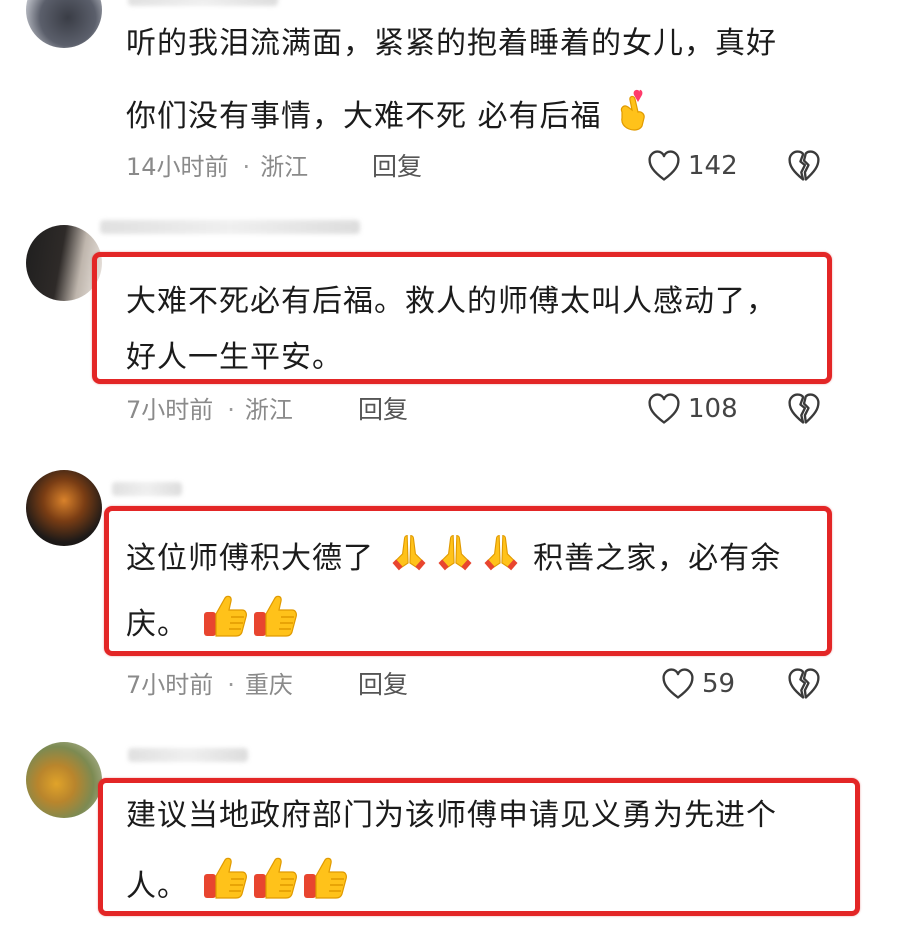 This screenshot has width=924, height=926. I want to click on comment-text-line: 大难不死必有后福。救人的师傅太叫人感动了，, so click(451, 301).